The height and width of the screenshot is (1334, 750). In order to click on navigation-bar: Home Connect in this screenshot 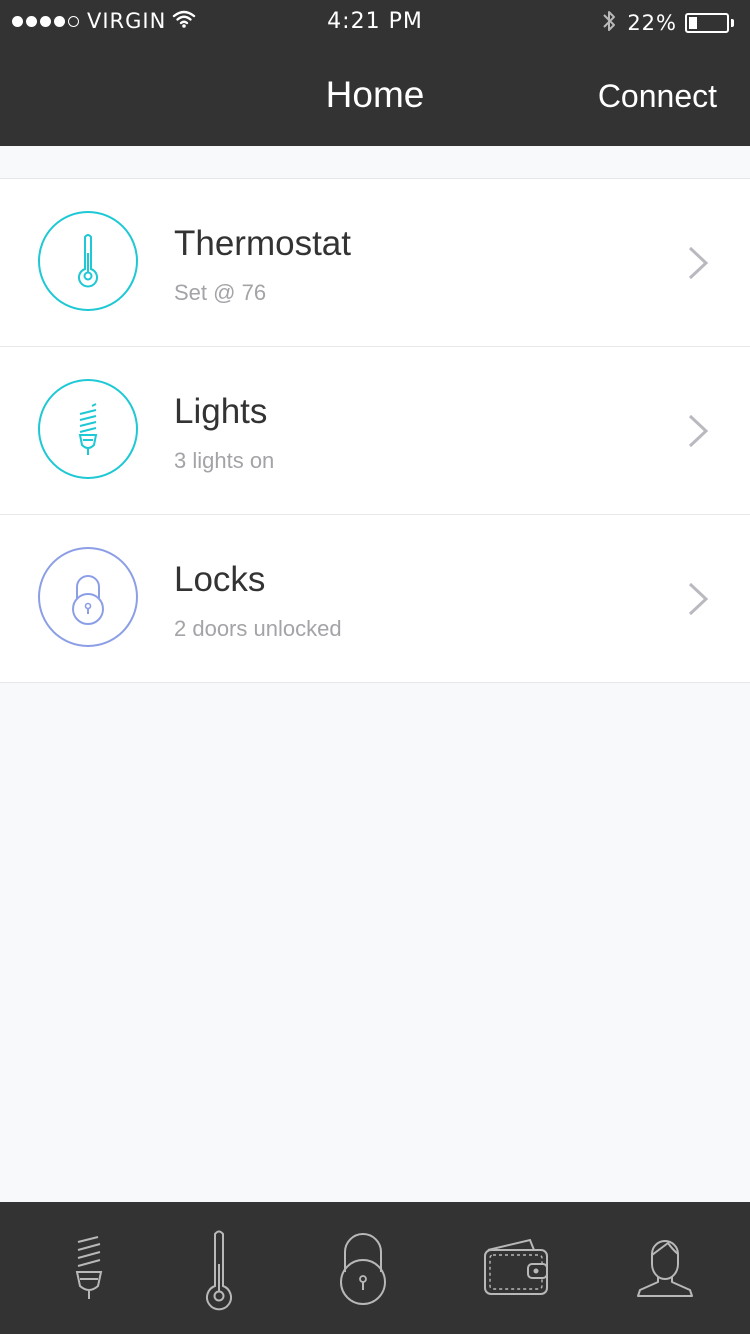, I will do `click(375, 96)`.